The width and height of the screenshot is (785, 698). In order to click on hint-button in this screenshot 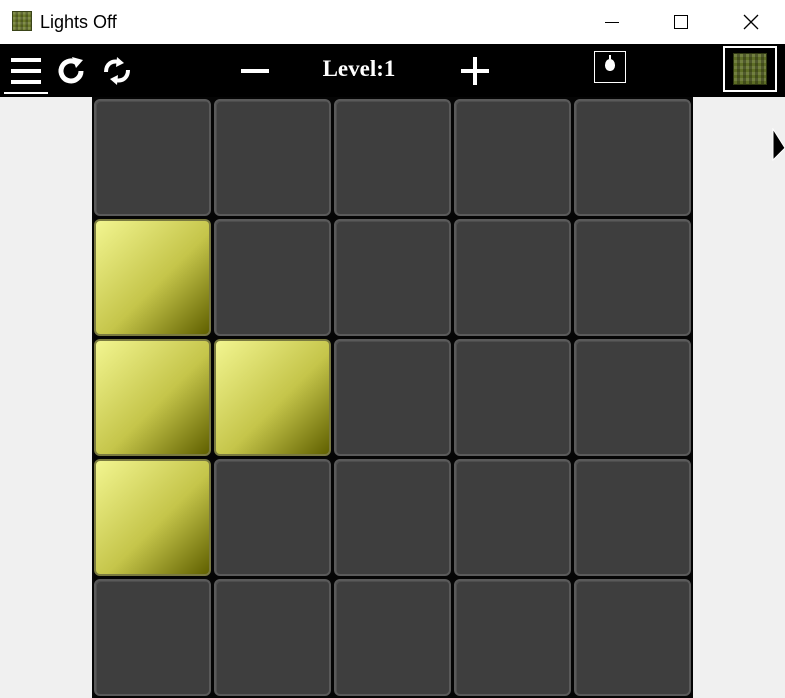, I will do `click(610, 67)`.